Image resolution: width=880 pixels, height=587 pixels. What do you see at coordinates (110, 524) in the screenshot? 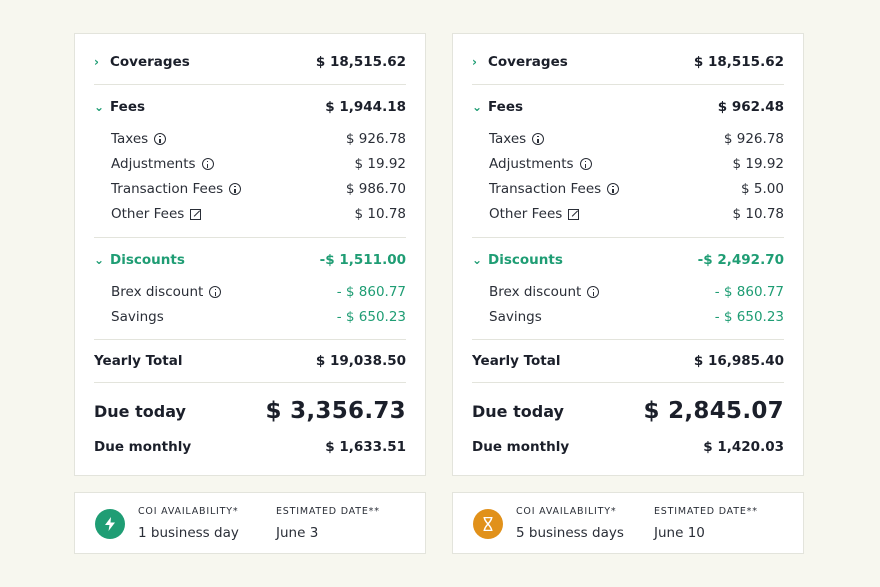
I see `lightning-icon` at bounding box center [110, 524].